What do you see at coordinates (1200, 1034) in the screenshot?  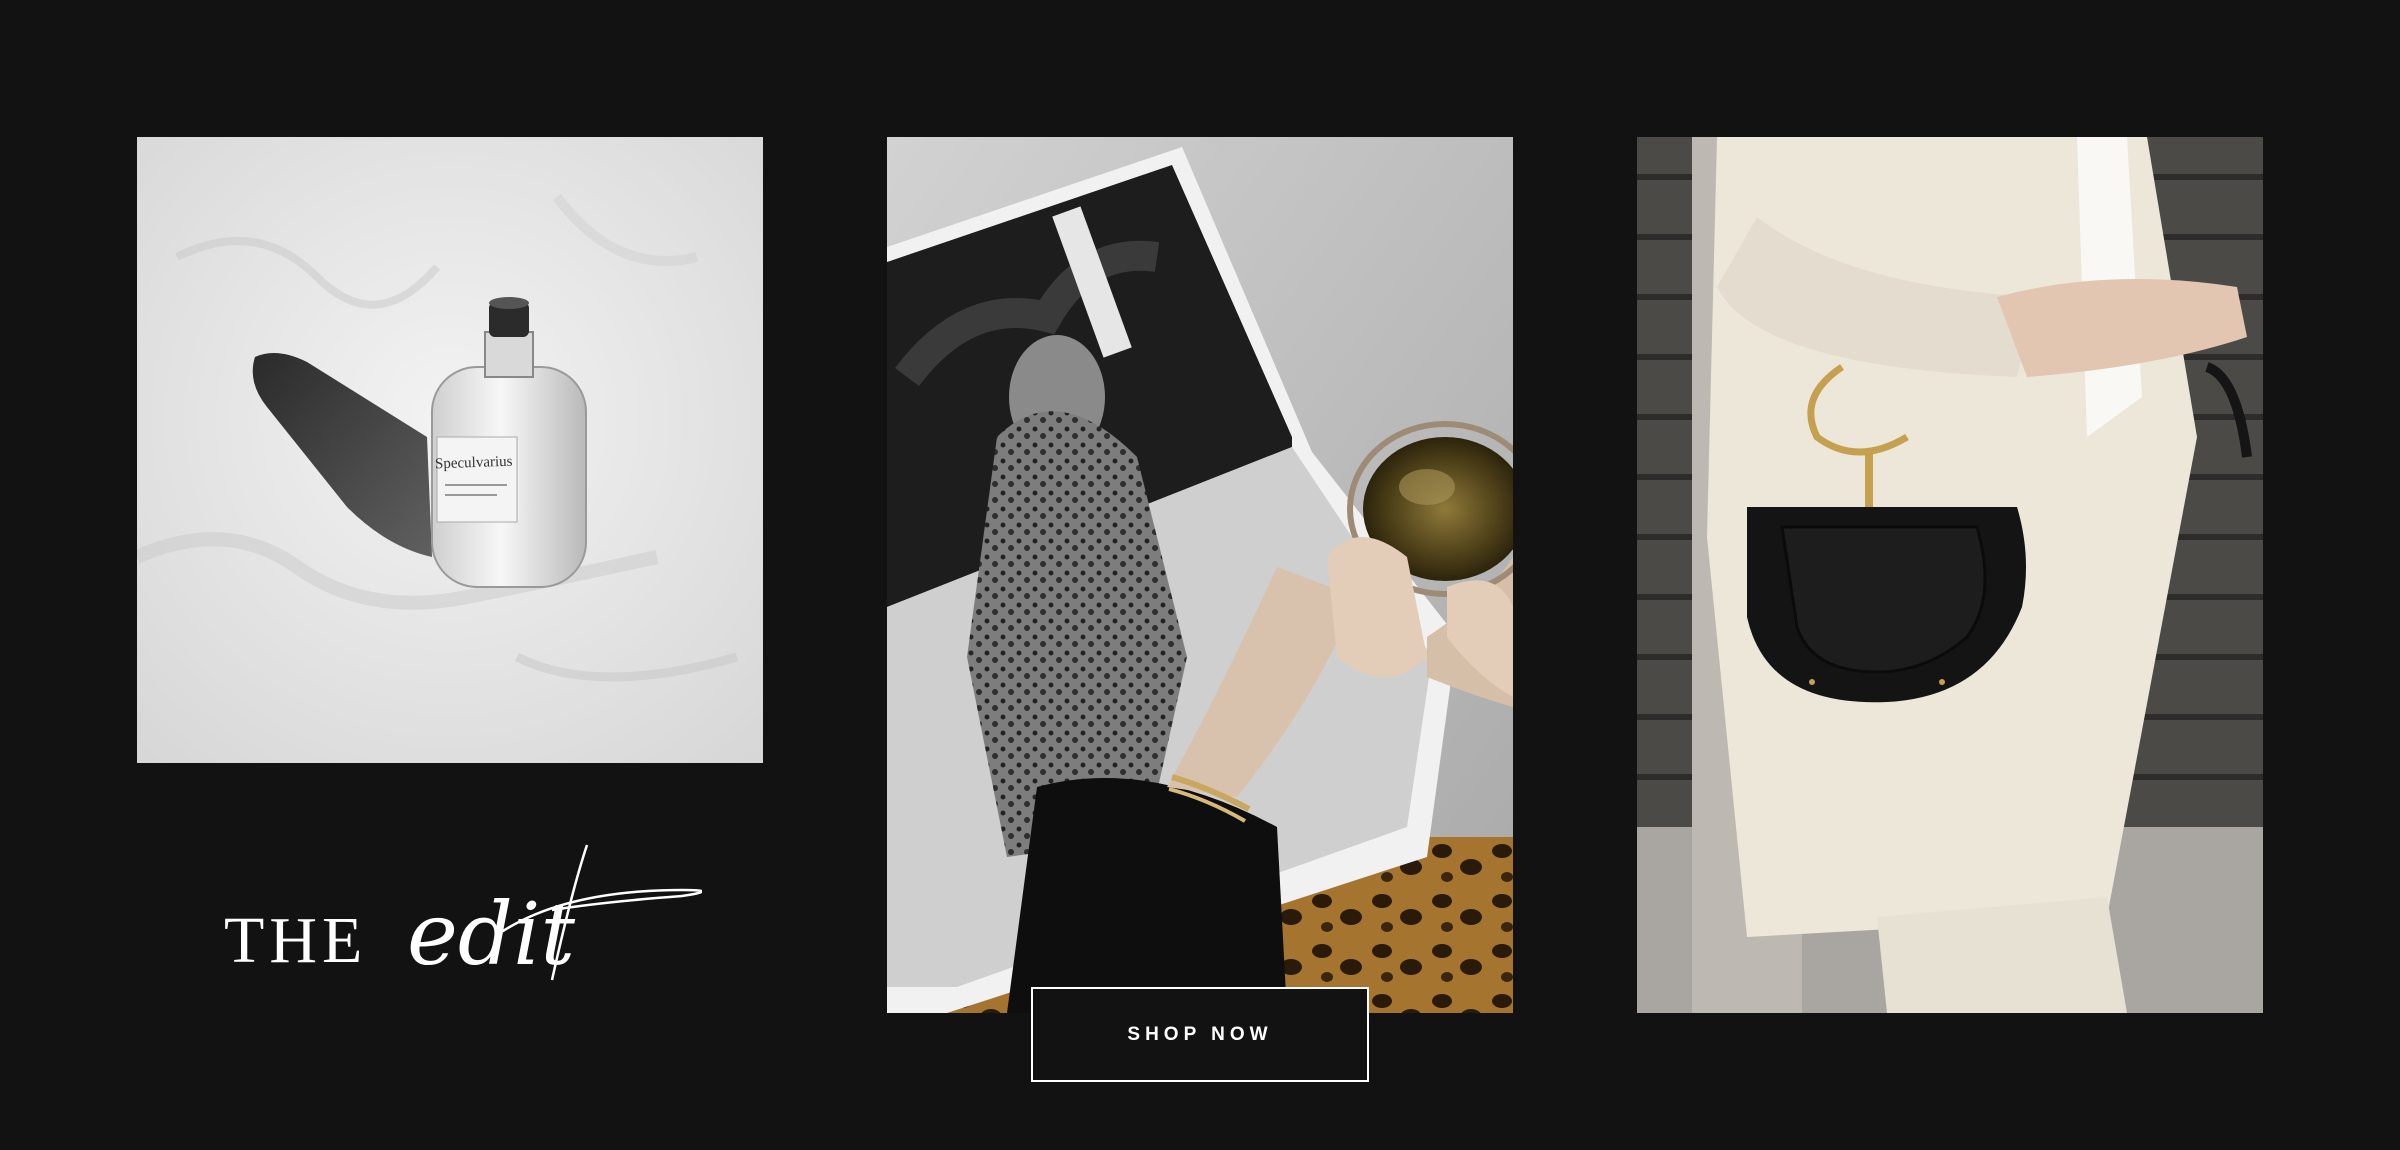 I see `shop-now-button: SHOP NOW` at bounding box center [1200, 1034].